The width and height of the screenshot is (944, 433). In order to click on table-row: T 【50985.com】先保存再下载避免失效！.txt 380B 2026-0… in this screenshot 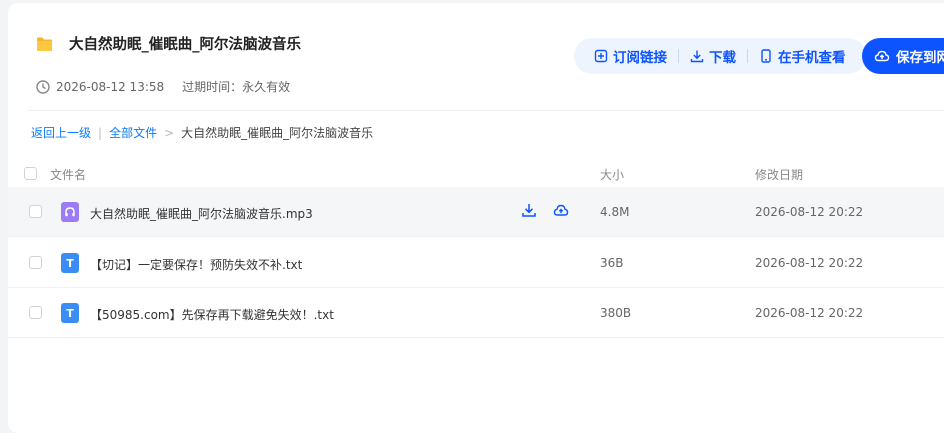, I will do `click(476, 313)`.